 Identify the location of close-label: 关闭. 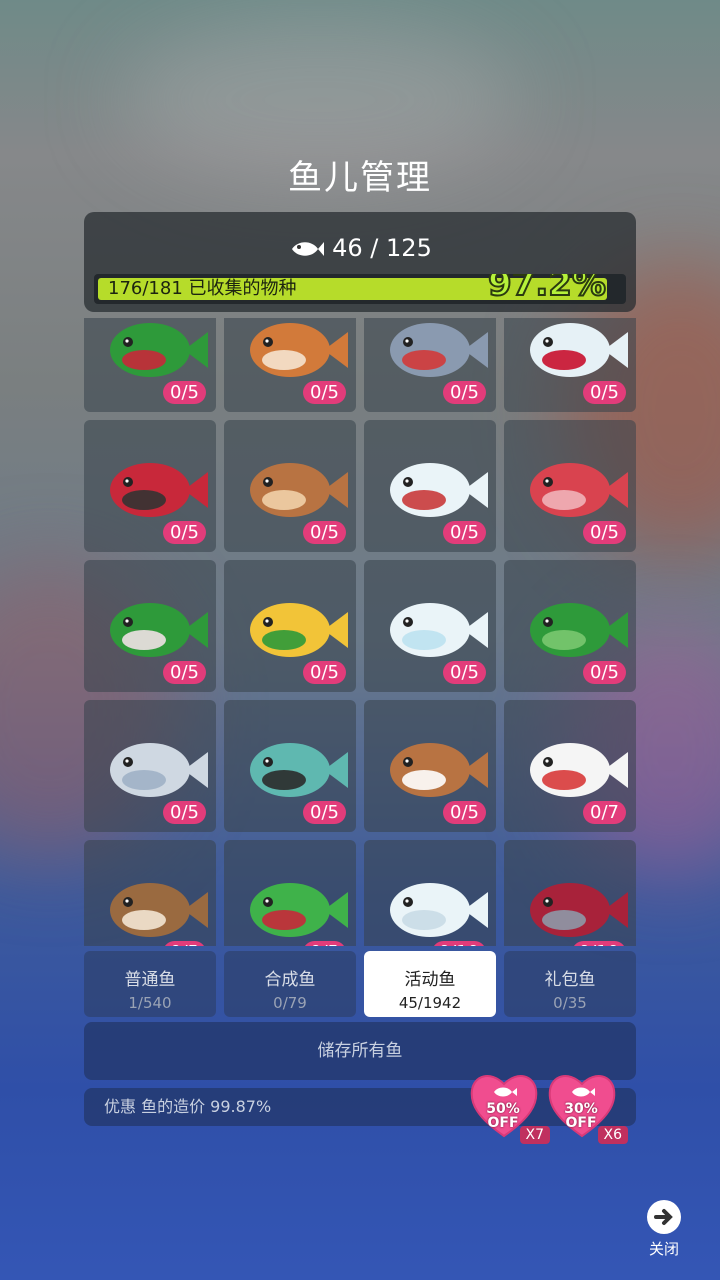
(663, 1249).